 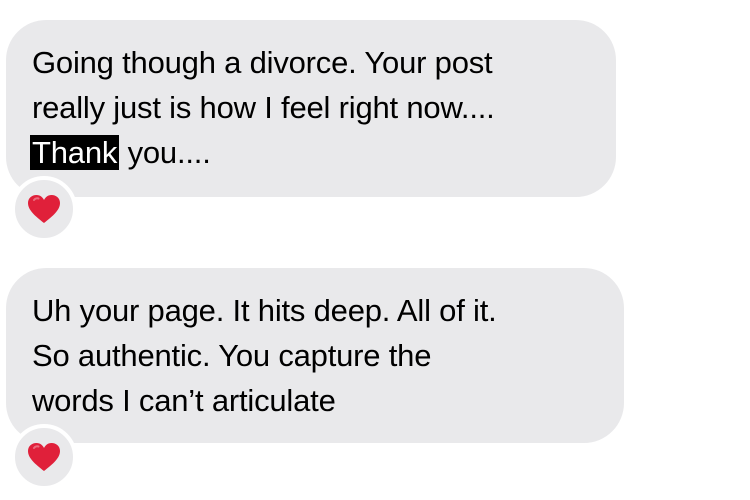 What do you see at coordinates (75, 152) in the screenshot?
I see `selected-text: Thank` at bounding box center [75, 152].